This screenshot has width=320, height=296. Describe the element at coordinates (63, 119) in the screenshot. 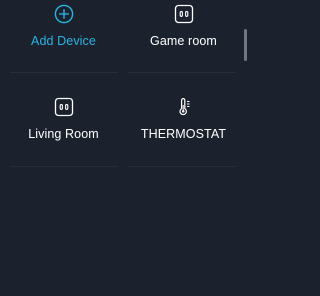

I see `device-tile-living-room: Living Room` at that location.